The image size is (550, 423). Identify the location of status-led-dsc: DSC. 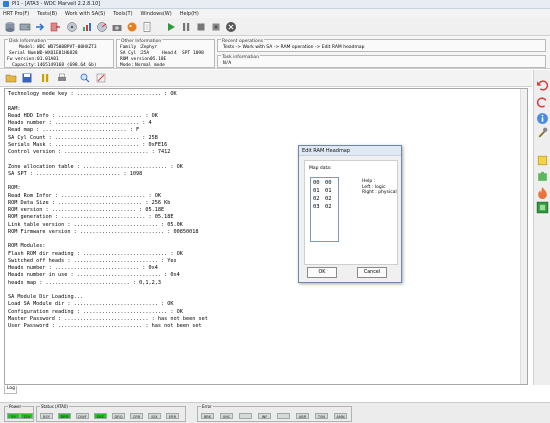
(100, 416).